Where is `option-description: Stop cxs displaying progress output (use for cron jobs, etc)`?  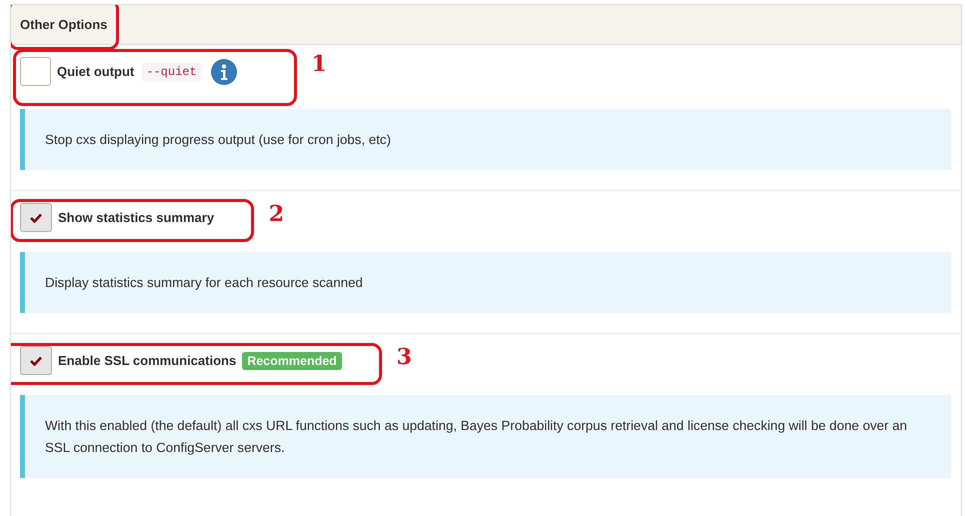 option-description: Stop cxs displaying progress output (use for cron jobs, etc) is located at coordinates (485, 139).